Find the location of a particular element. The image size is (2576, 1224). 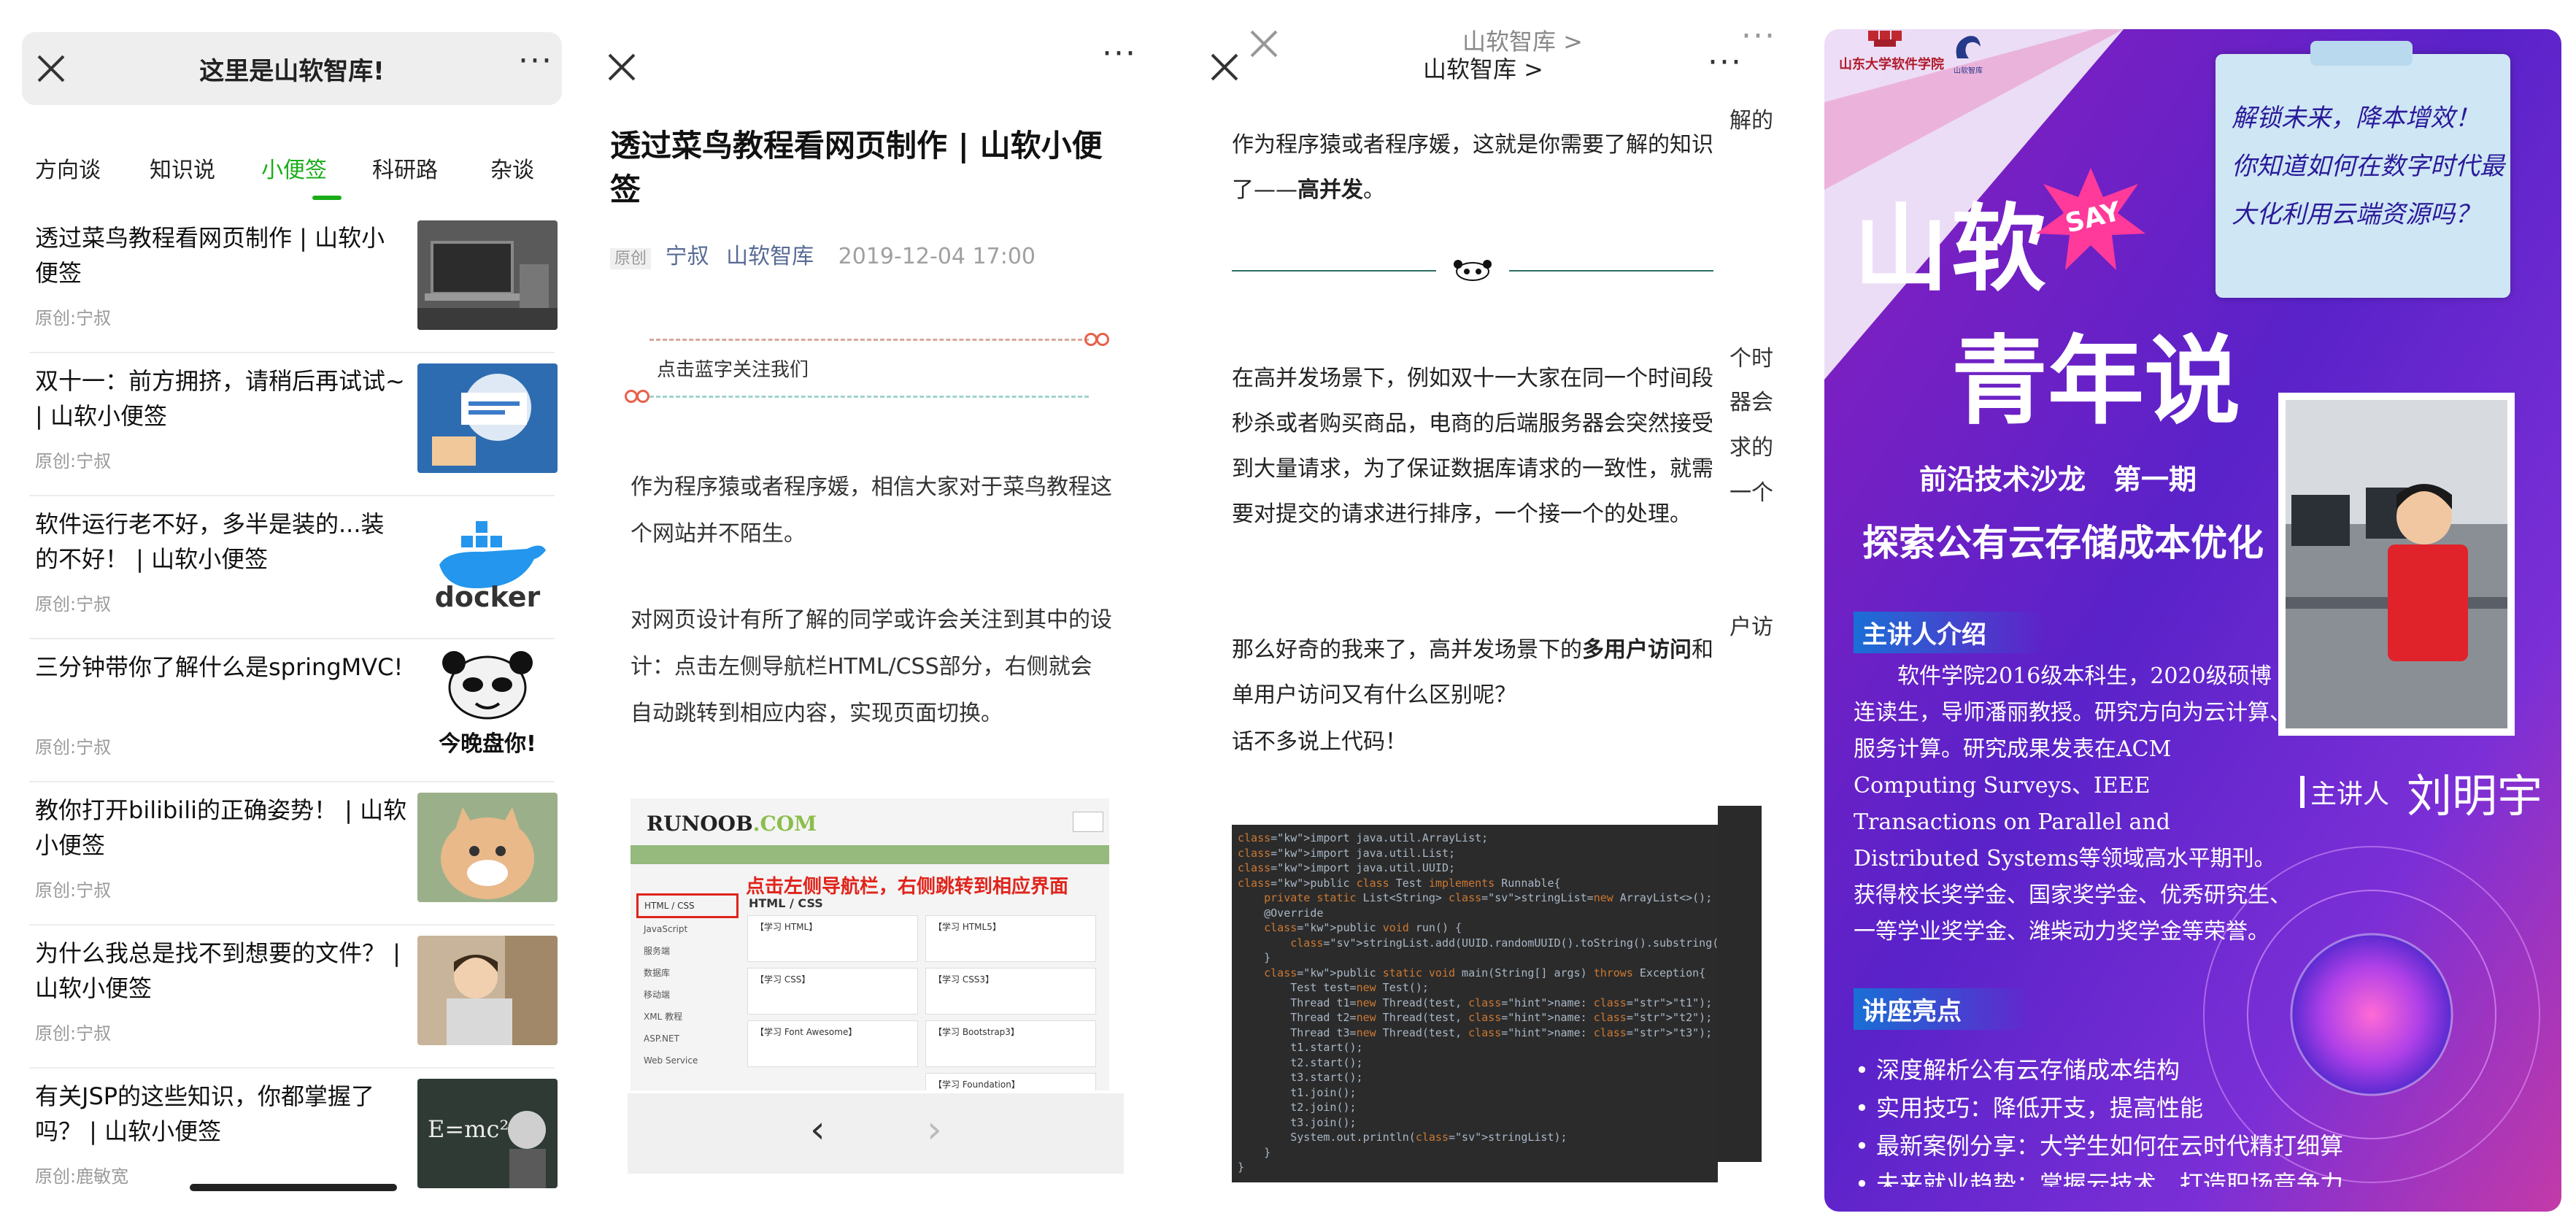

list-item: 三分钟带你了解什么是springMVC! 原创:宁叔 今晚盘你! is located at coordinates (293, 710).